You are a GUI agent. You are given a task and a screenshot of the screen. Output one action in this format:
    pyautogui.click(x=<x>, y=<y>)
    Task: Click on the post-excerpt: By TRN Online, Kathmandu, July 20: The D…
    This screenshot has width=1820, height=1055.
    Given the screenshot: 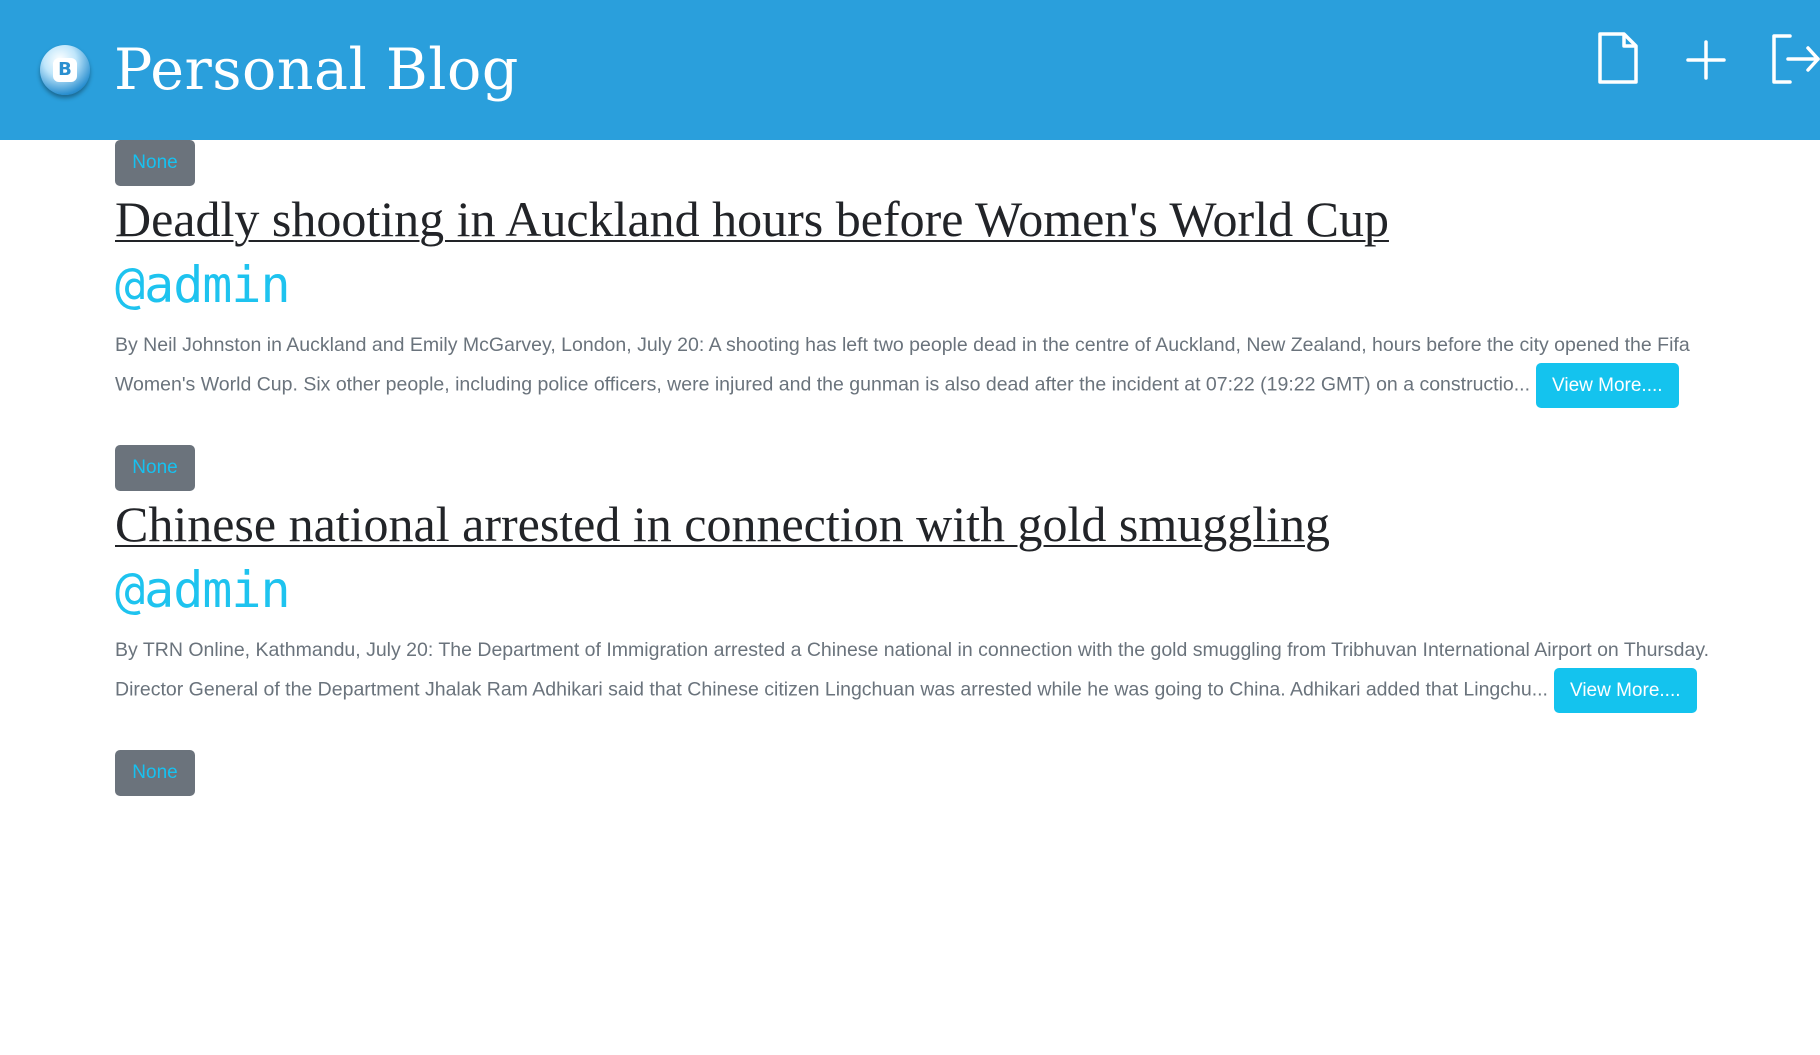 What is the action you would take?
    pyautogui.click(x=927, y=673)
    